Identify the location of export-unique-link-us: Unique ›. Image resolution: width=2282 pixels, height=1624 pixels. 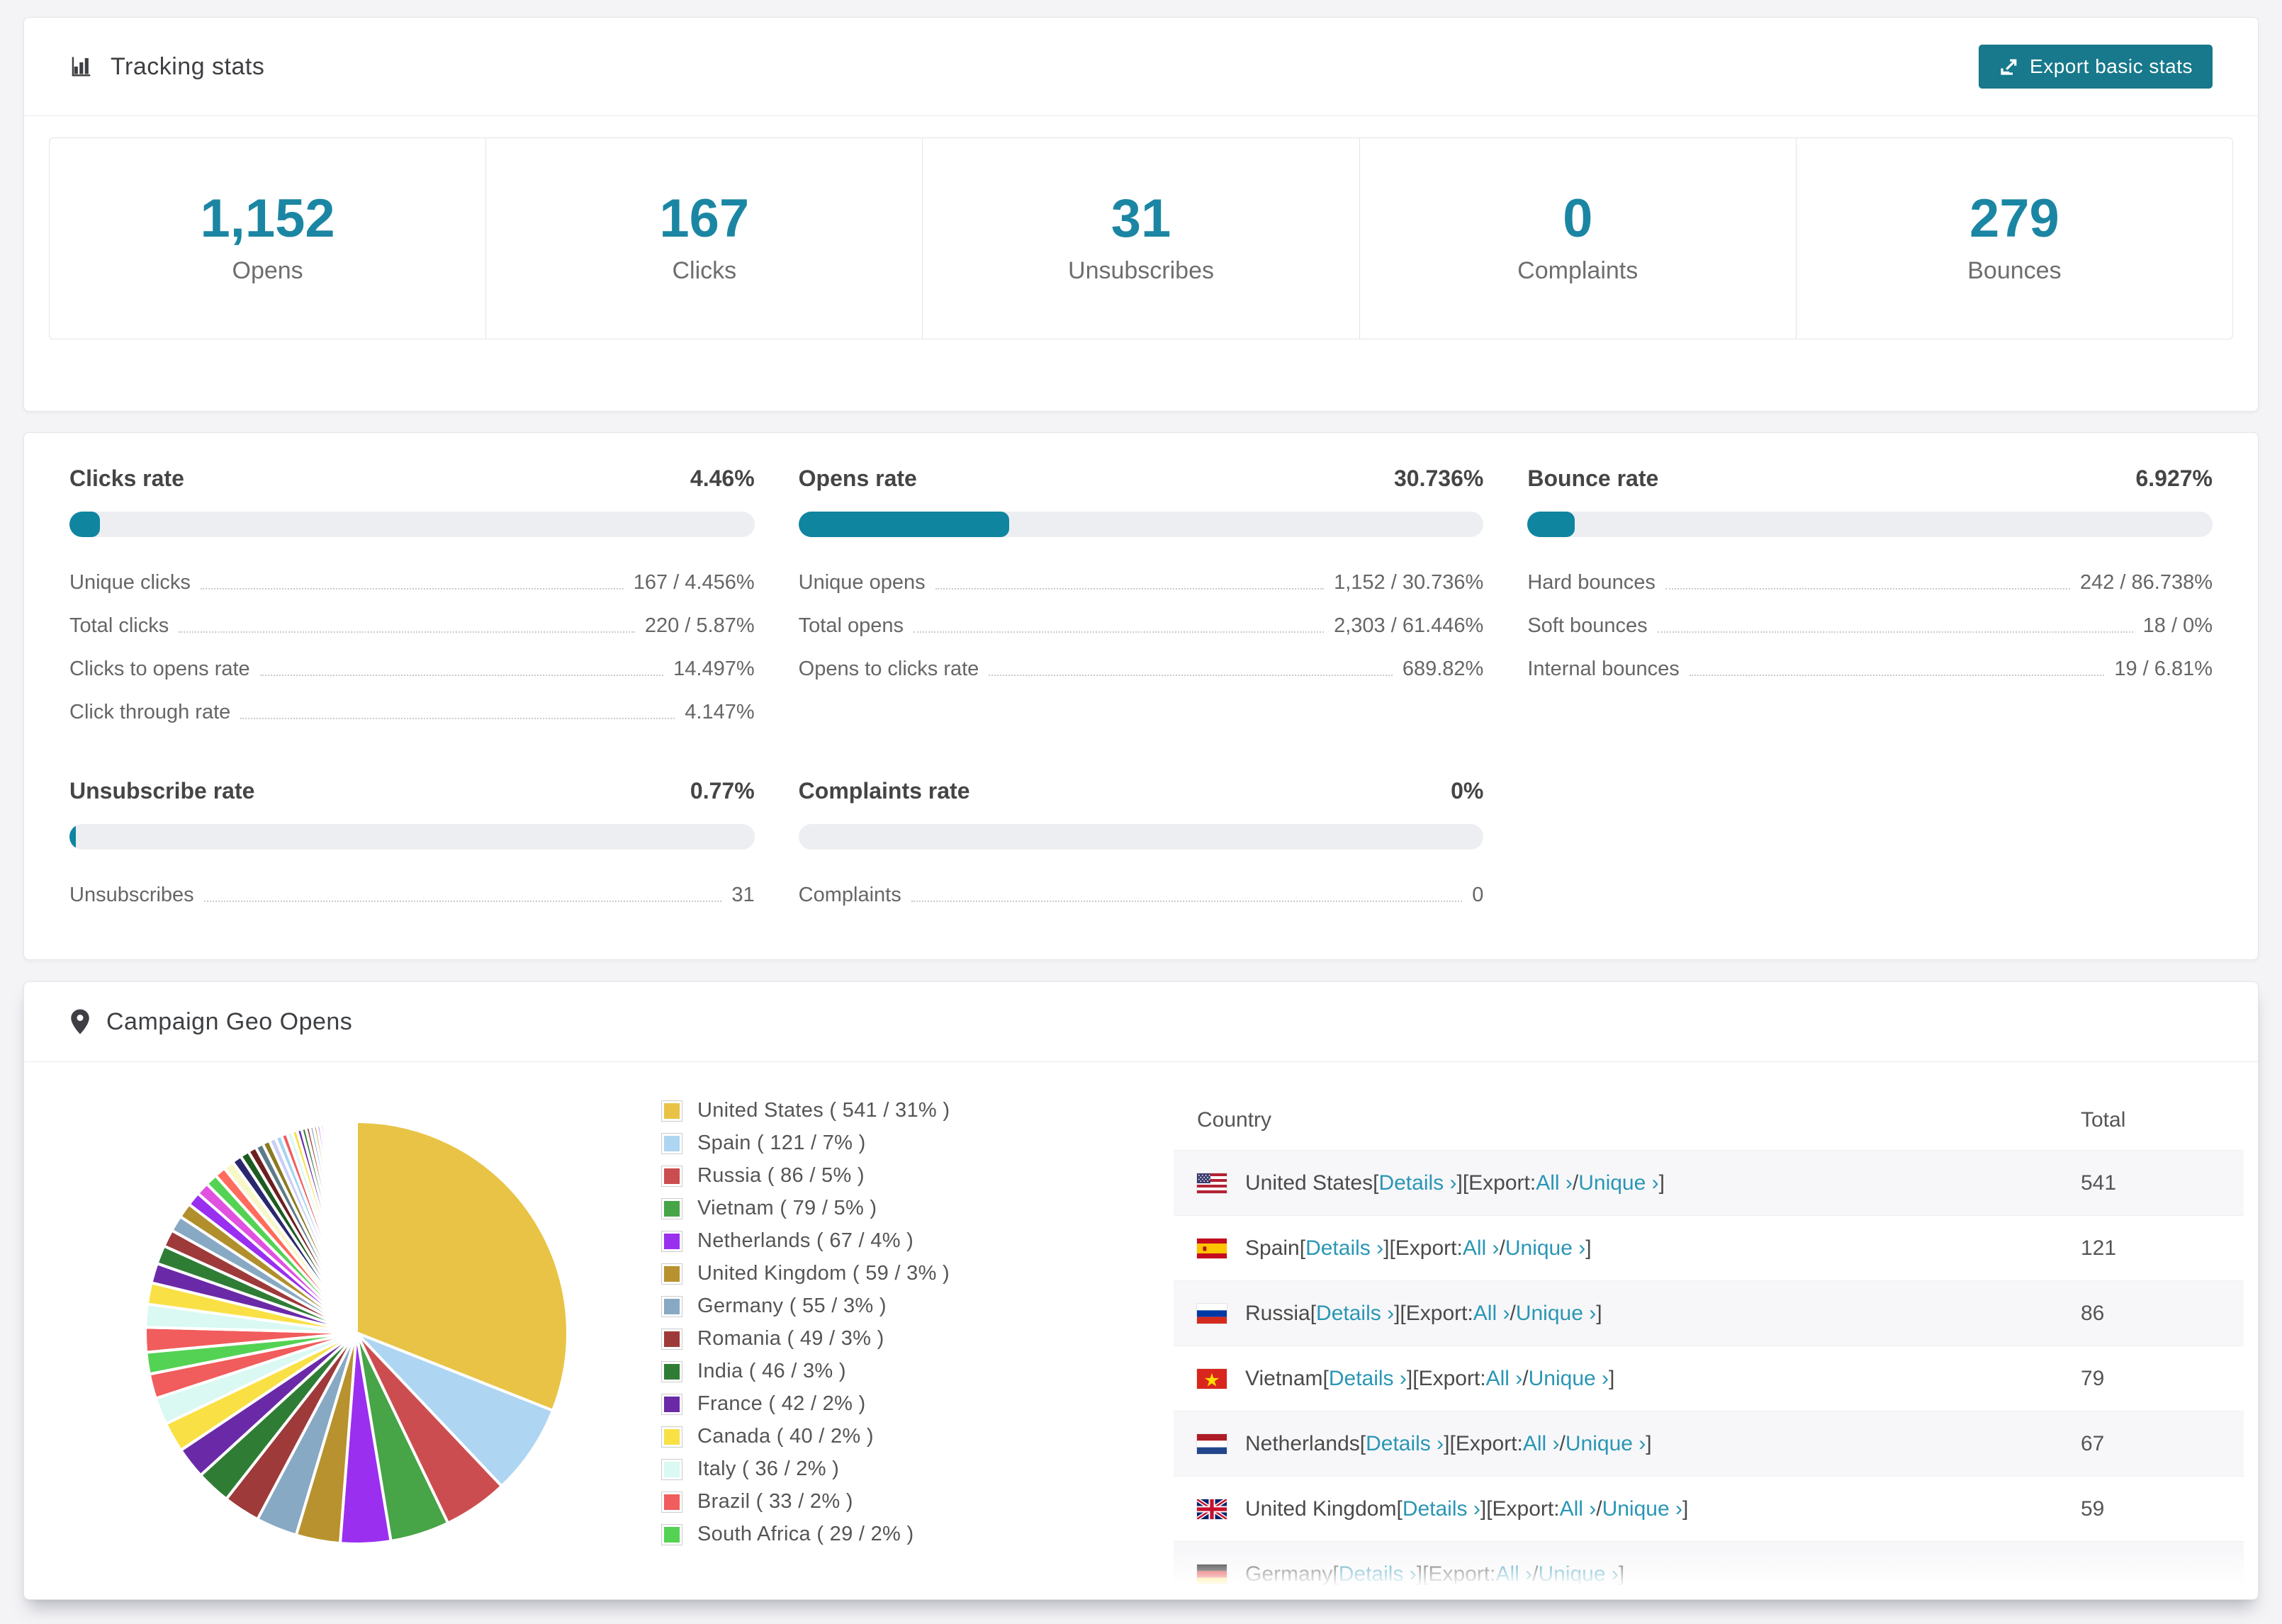
(1618, 1183).